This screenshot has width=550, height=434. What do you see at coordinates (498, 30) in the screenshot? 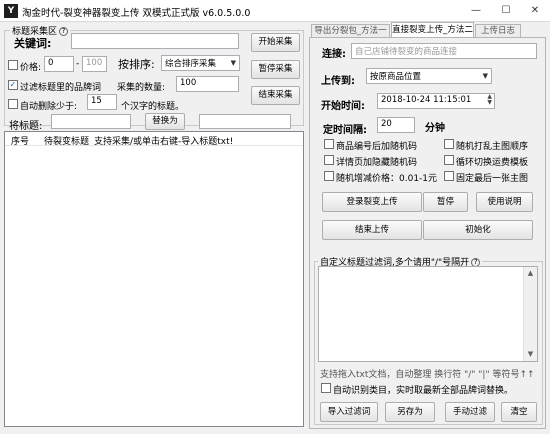
I see `tab-upload-log: 上传日志` at bounding box center [498, 30].